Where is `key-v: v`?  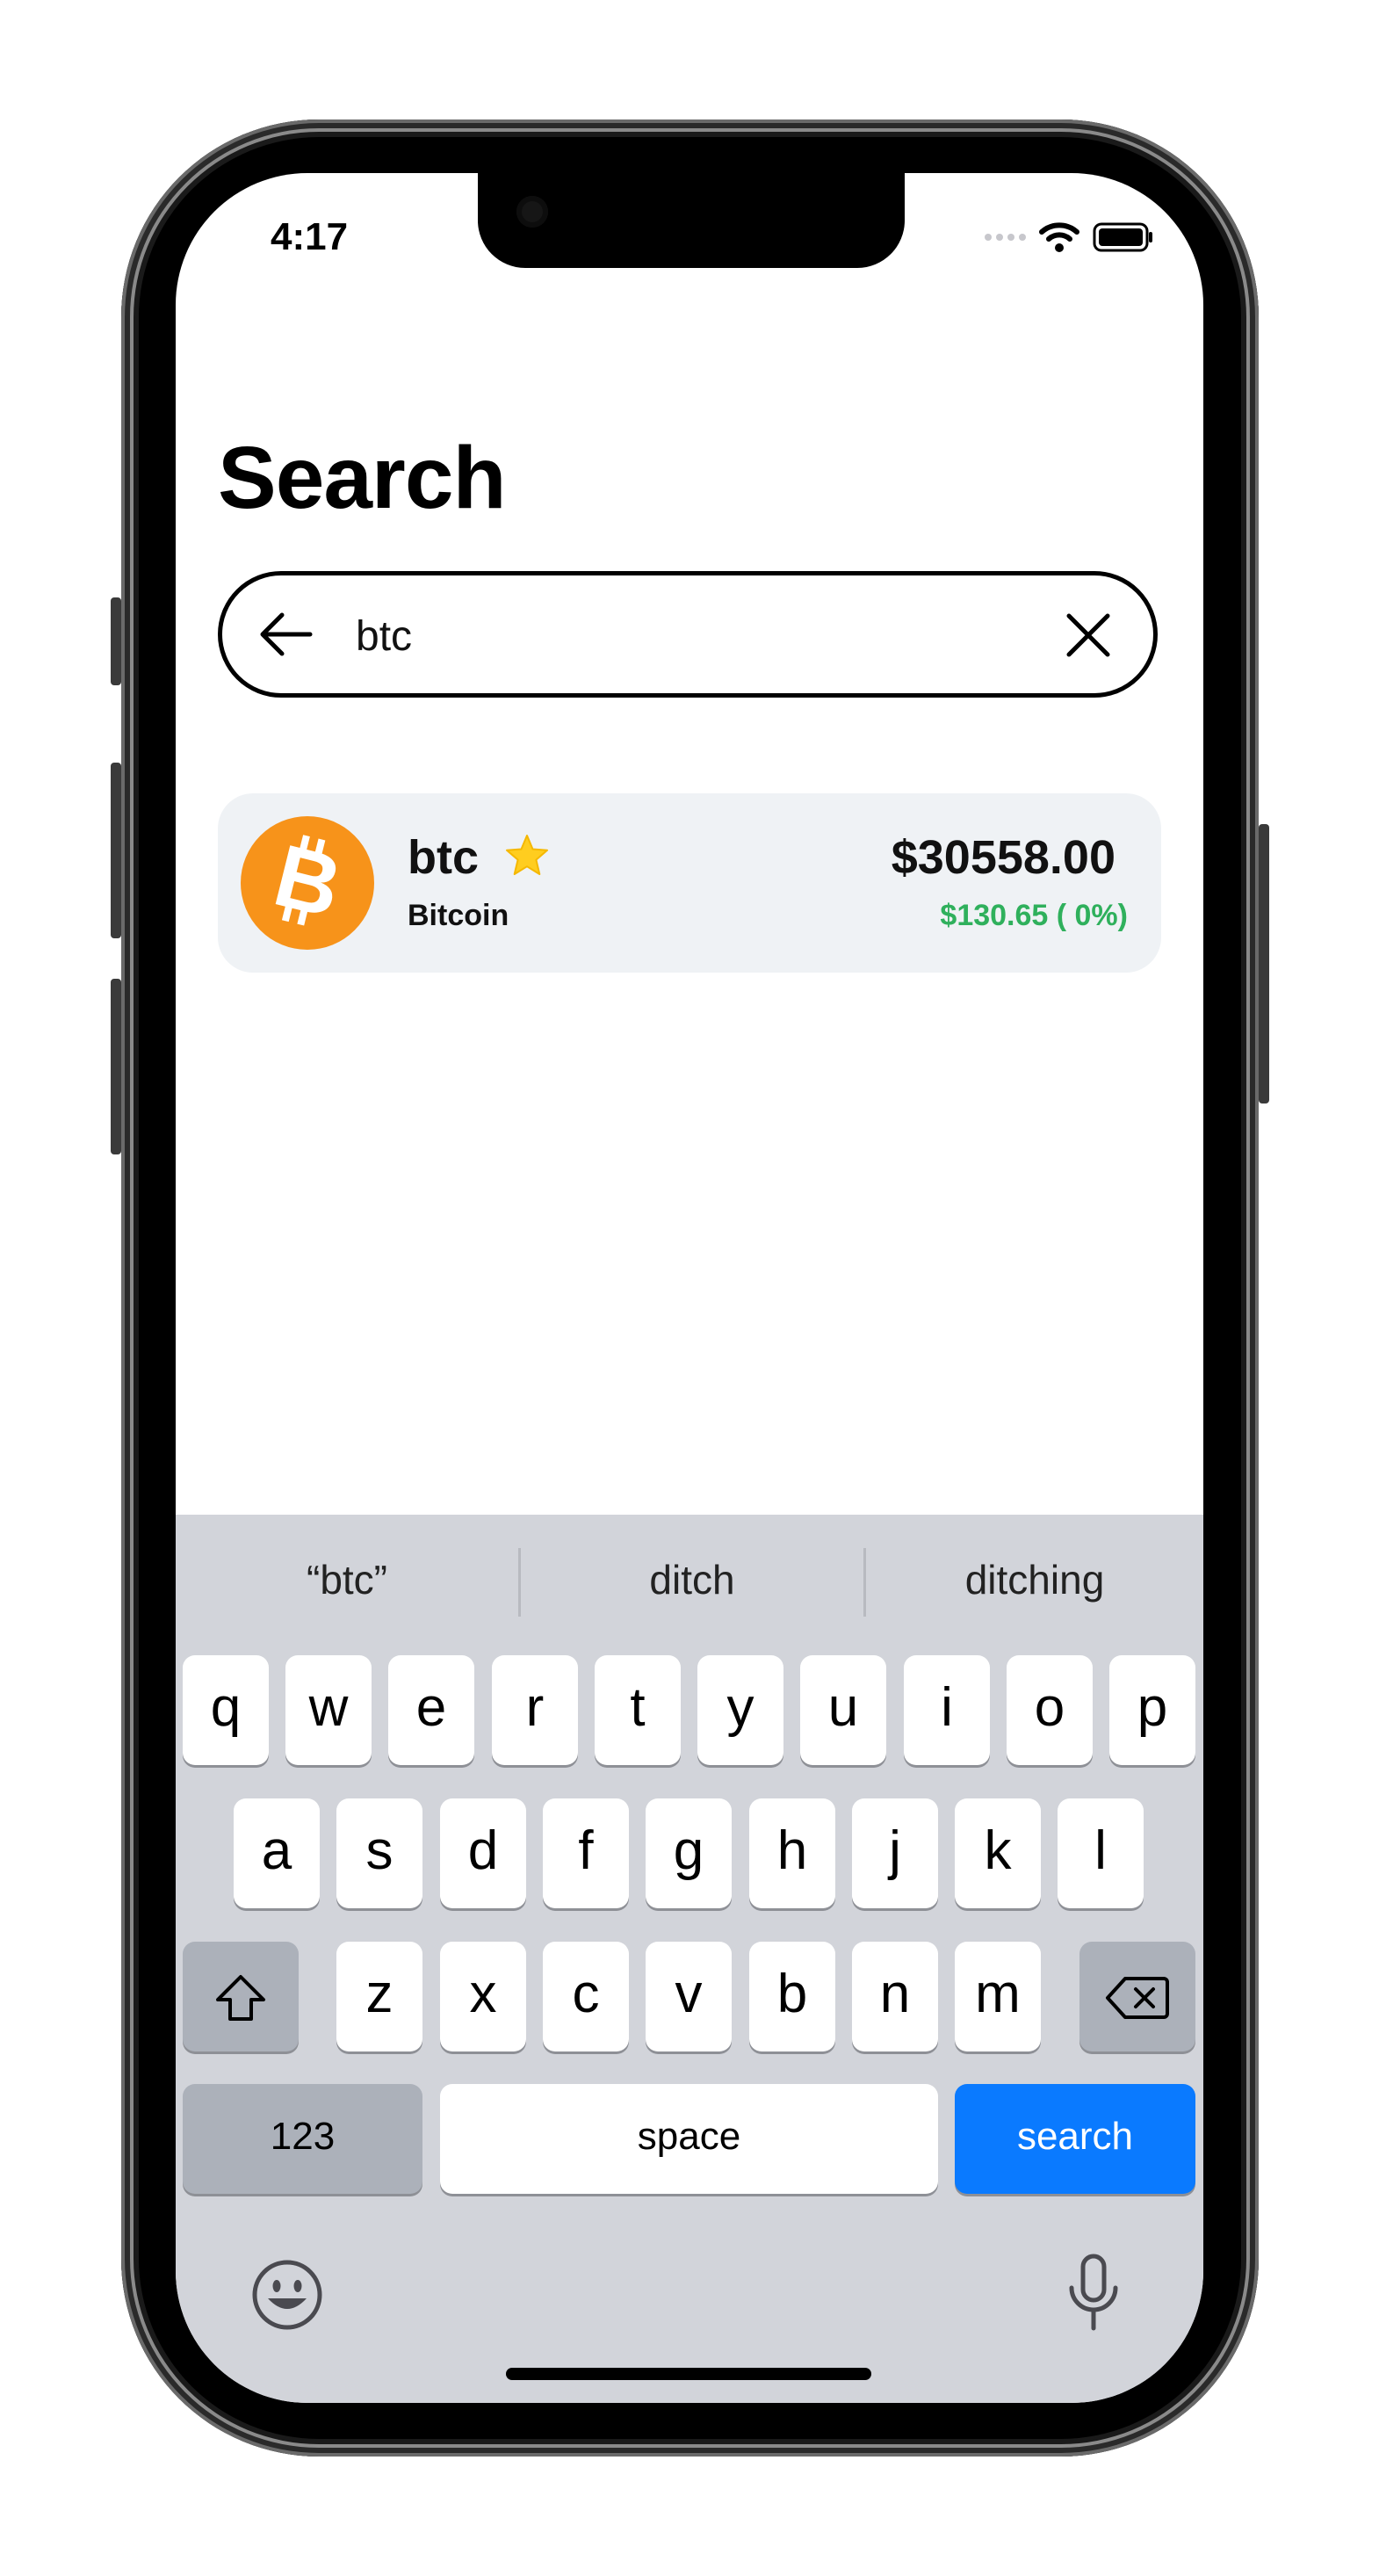 key-v: v is located at coordinates (689, 1996).